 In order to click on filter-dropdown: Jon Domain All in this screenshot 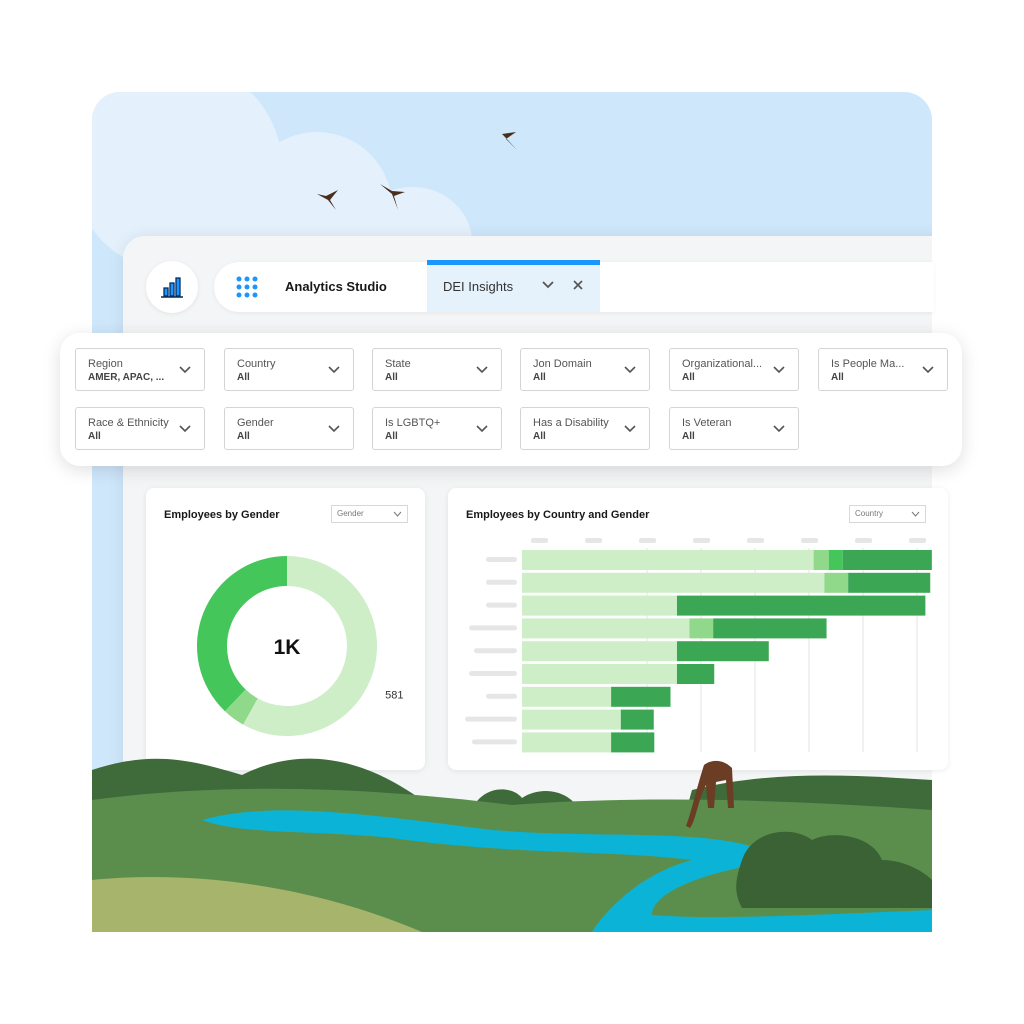, I will do `click(585, 369)`.